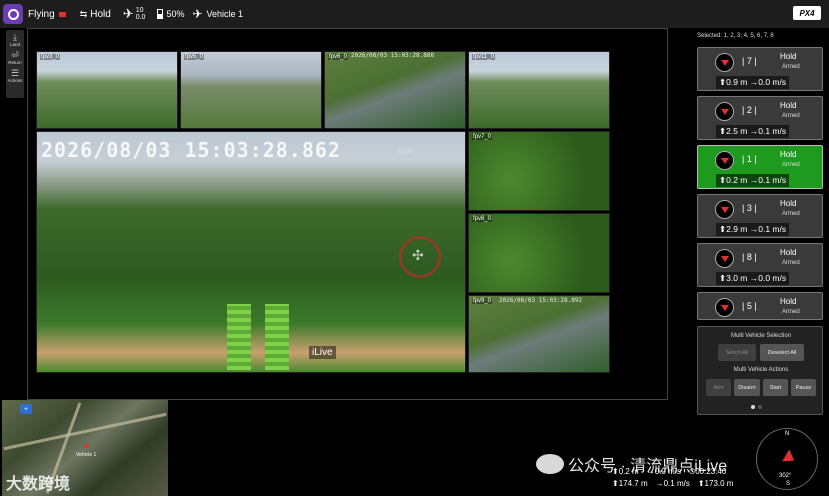  What do you see at coordinates (14, 44) in the screenshot?
I see `land-label: Land` at bounding box center [14, 44].